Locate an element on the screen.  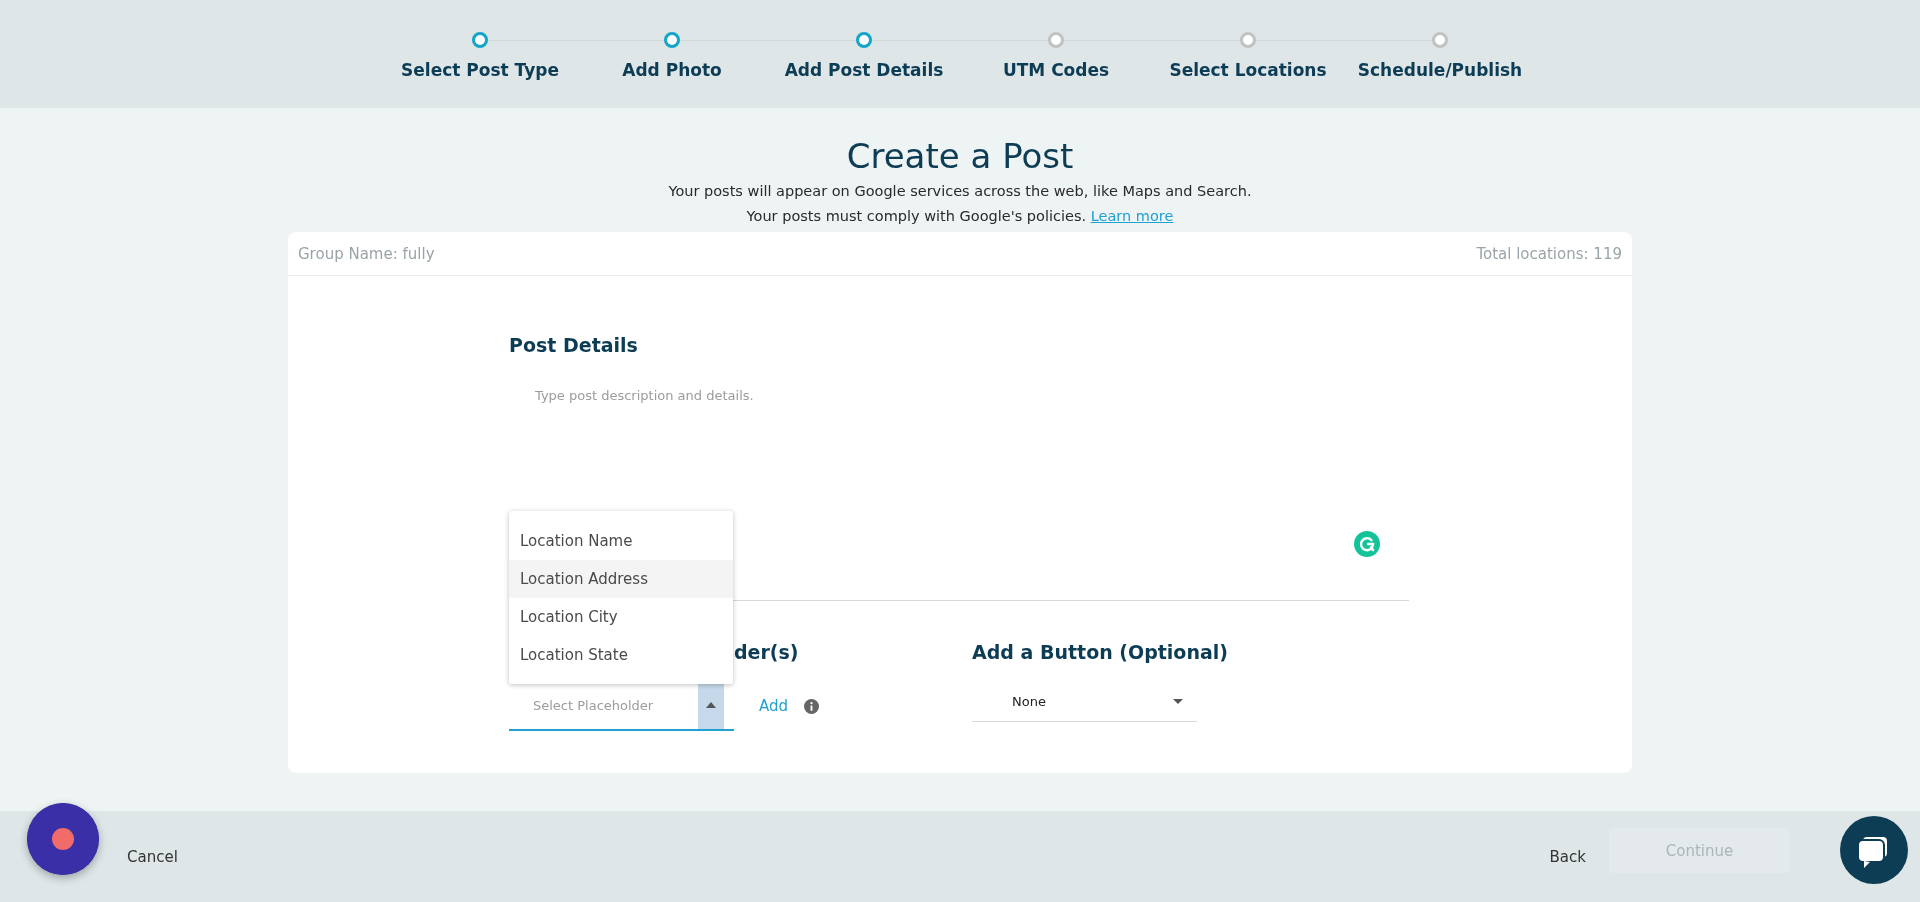
section-heading: Post Details is located at coordinates (574, 345).